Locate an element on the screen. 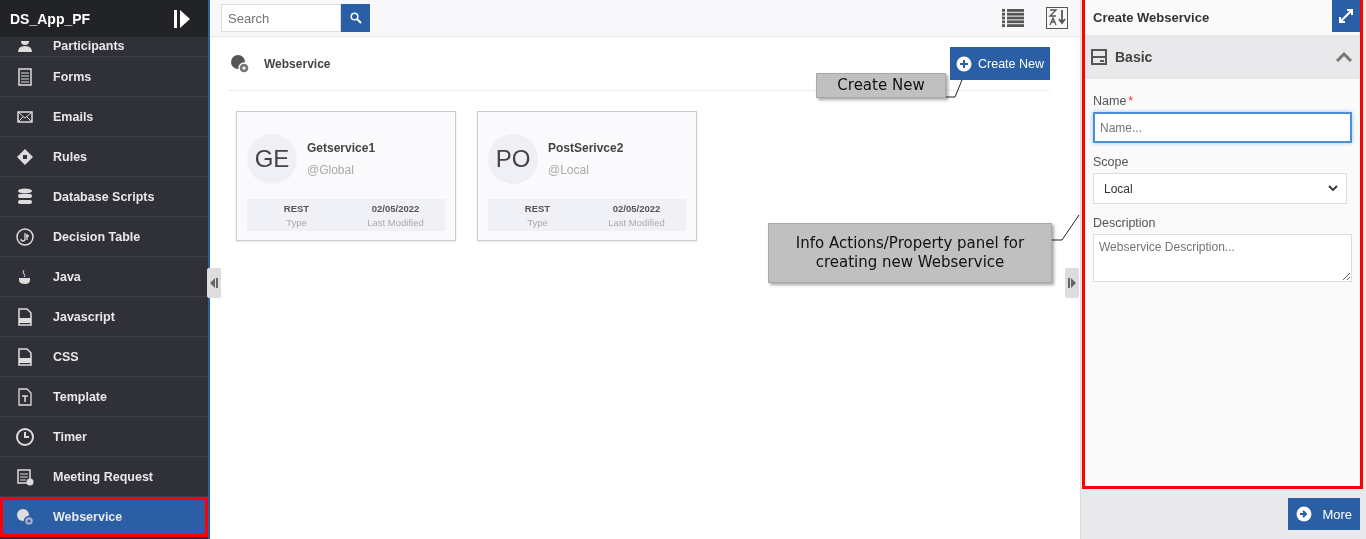 The height and width of the screenshot is (539, 1366). search-field: Search is located at coordinates (281, 18).